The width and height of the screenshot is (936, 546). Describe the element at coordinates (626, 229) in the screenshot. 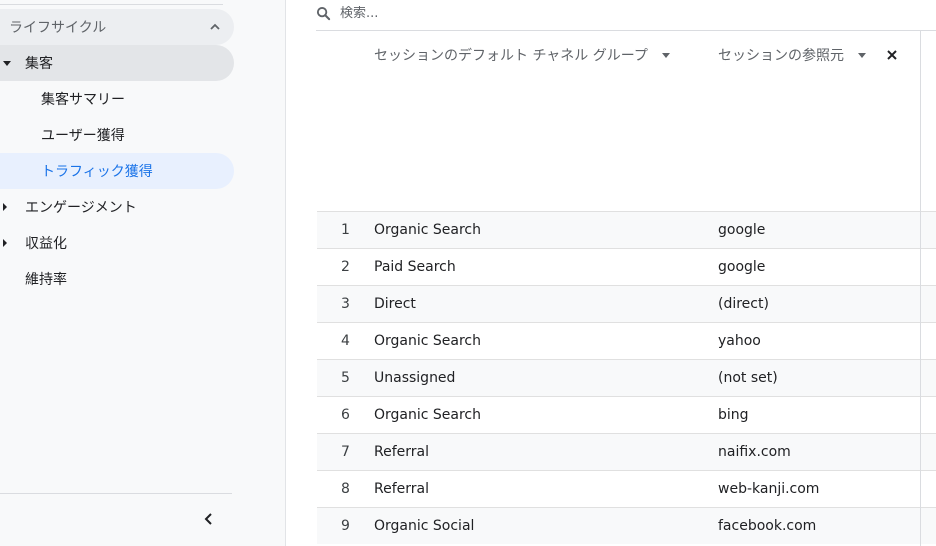

I see `table-row: 1 Organic Search google` at that location.